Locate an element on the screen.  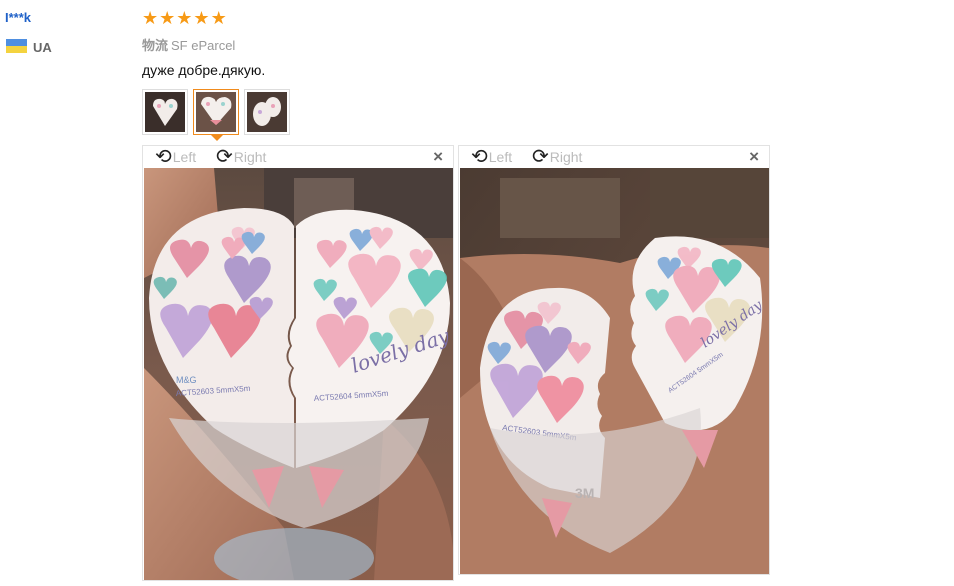
shipping-method: SF eParcel is located at coordinates (203, 45).